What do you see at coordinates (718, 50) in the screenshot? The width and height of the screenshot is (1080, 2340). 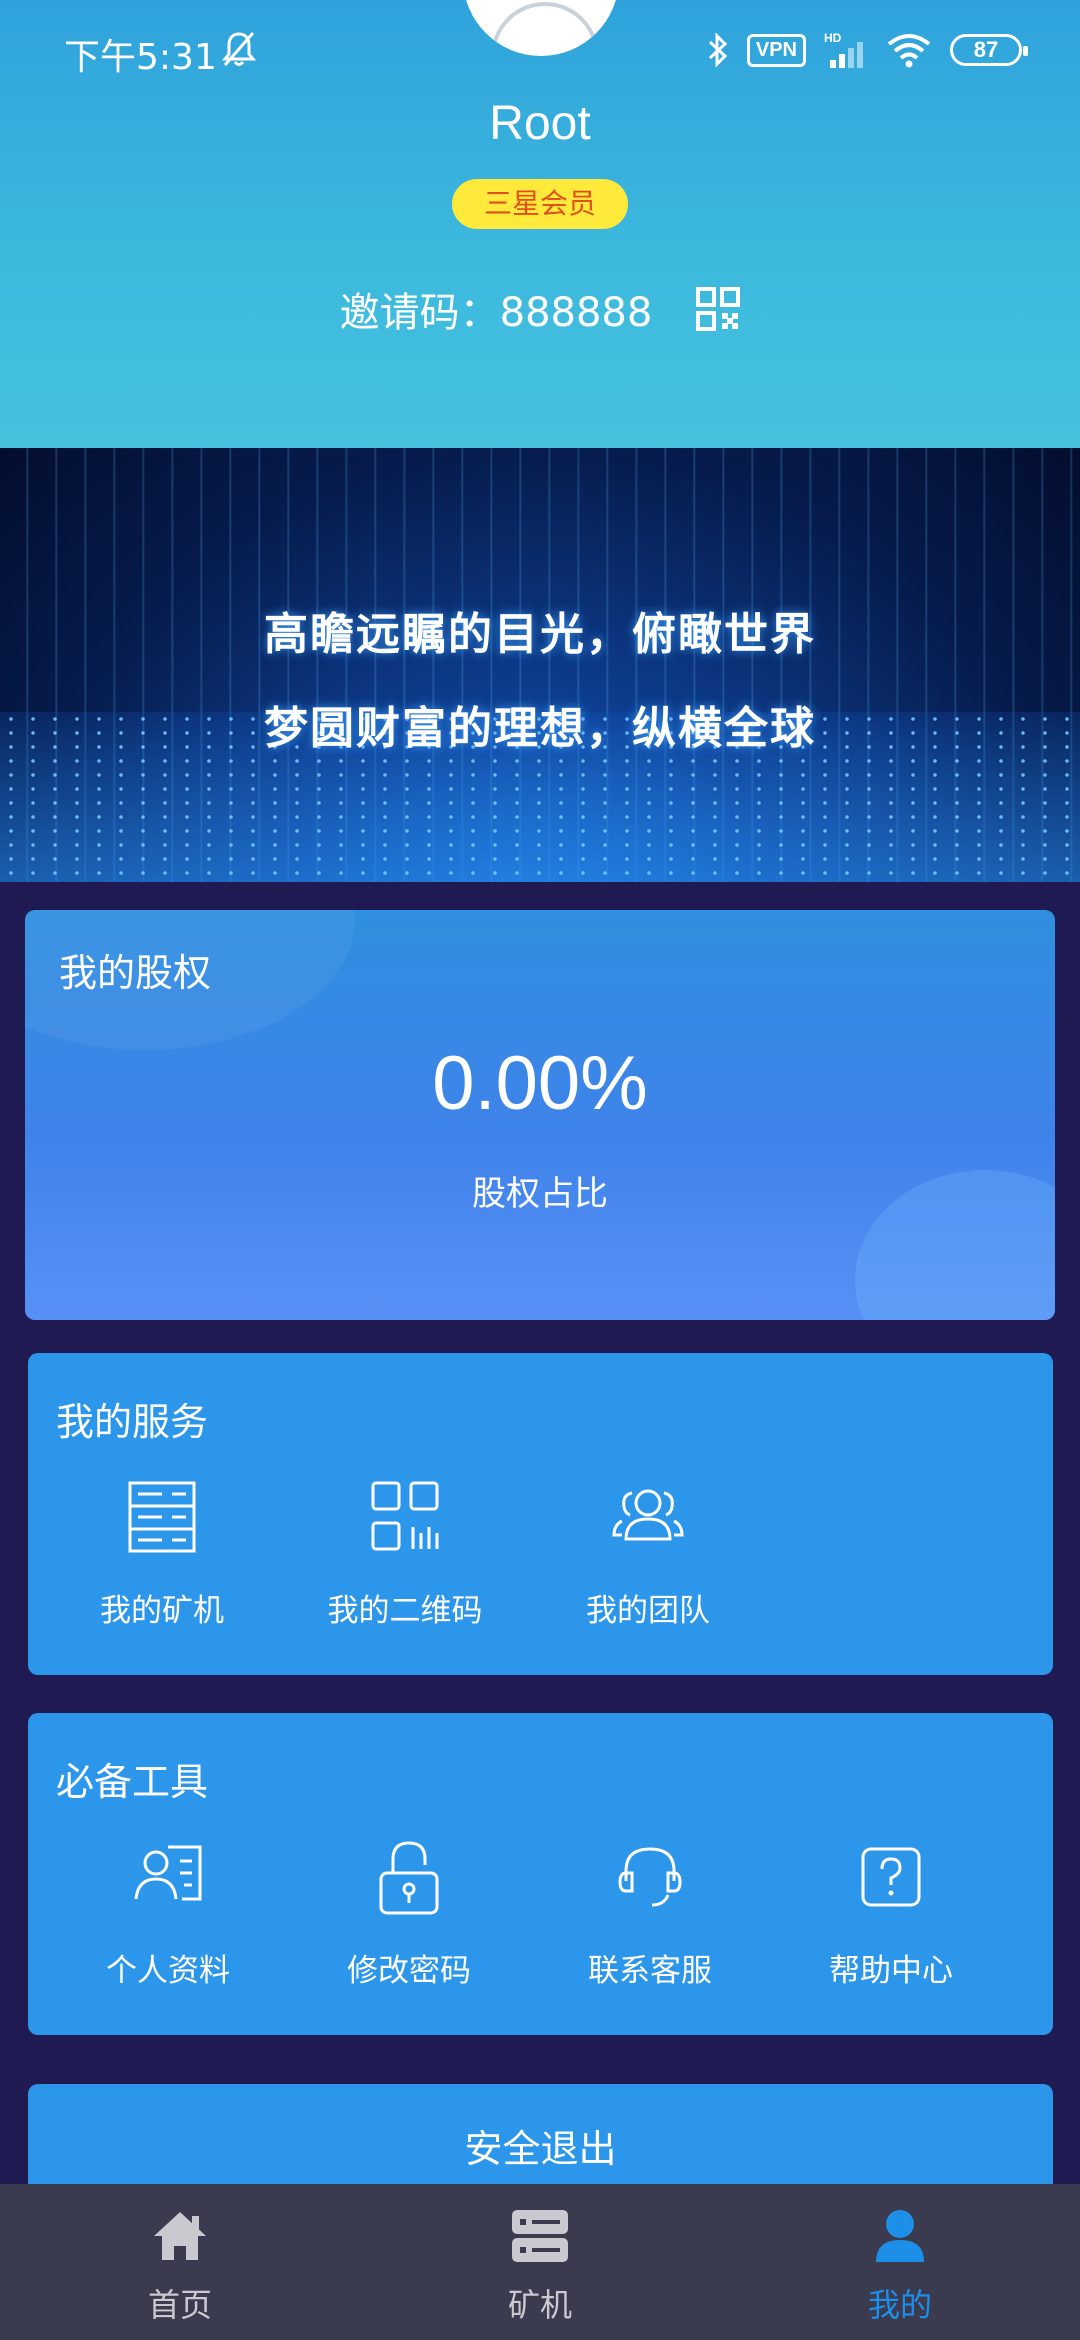 I see `bluetooth-icon` at bounding box center [718, 50].